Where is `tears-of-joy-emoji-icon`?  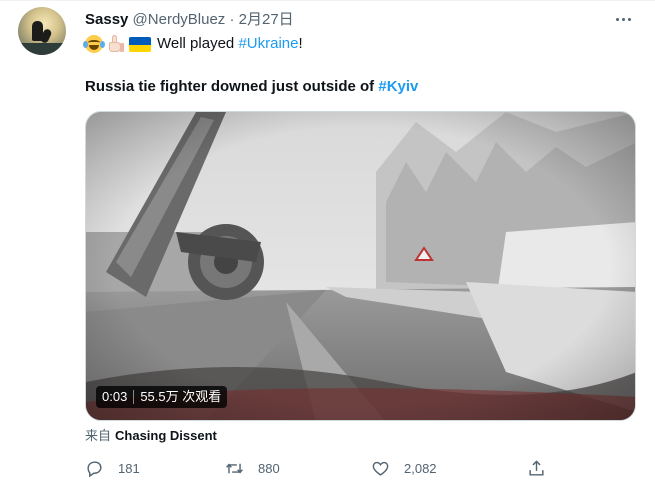 tears-of-joy-emoji-icon is located at coordinates (94, 44).